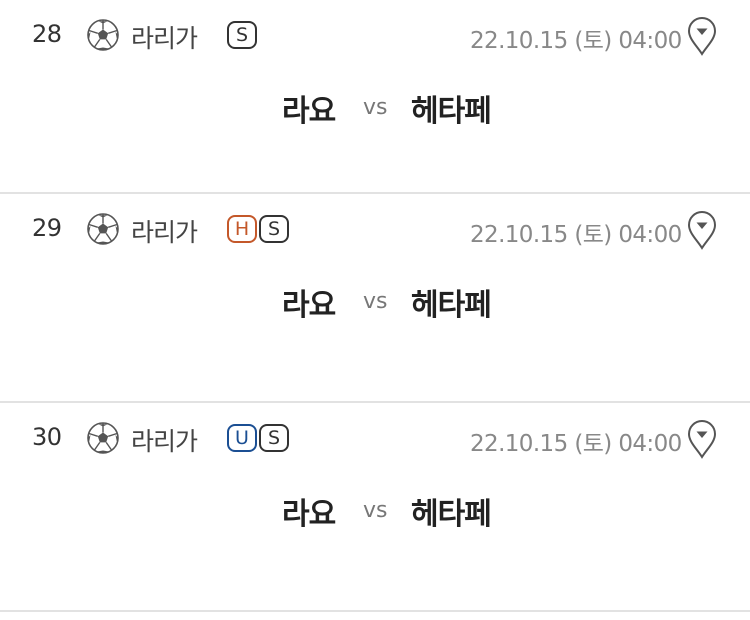 This screenshot has height=620, width=750. What do you see at coordinates (47, 34) in the screenshot?
I see `match-number: 28` at bounding box center [47, 34].